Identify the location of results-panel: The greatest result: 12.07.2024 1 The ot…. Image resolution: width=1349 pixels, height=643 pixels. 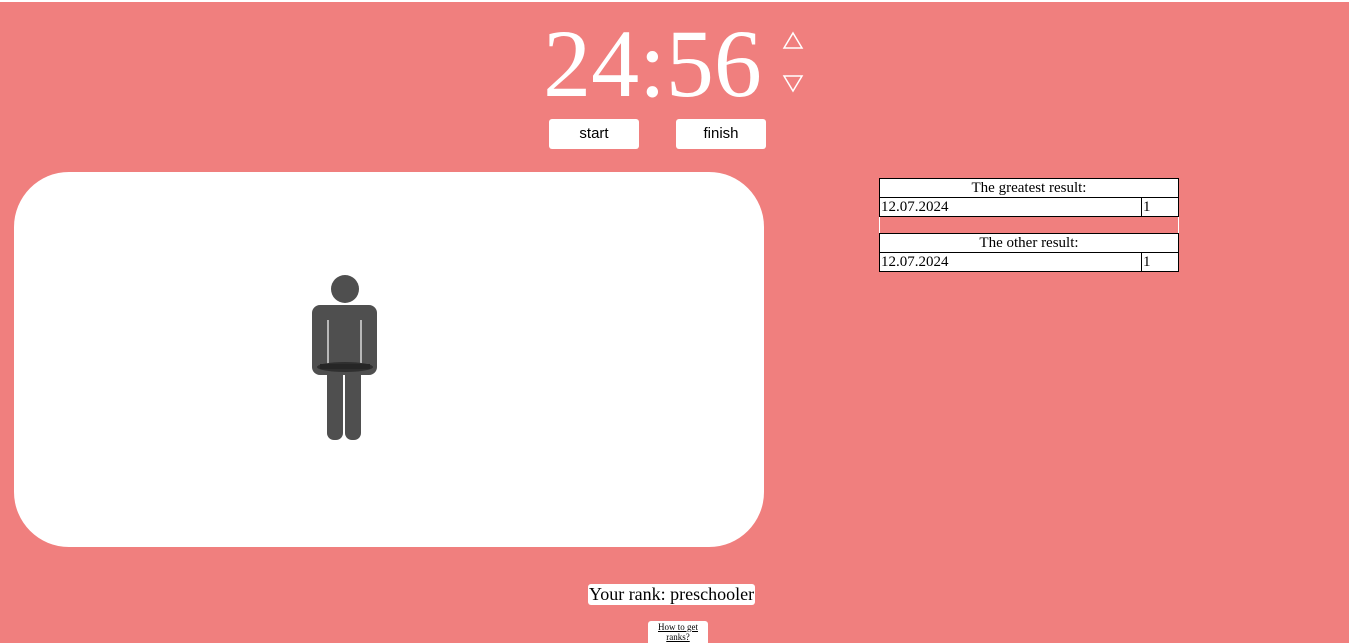
(1029, 225).